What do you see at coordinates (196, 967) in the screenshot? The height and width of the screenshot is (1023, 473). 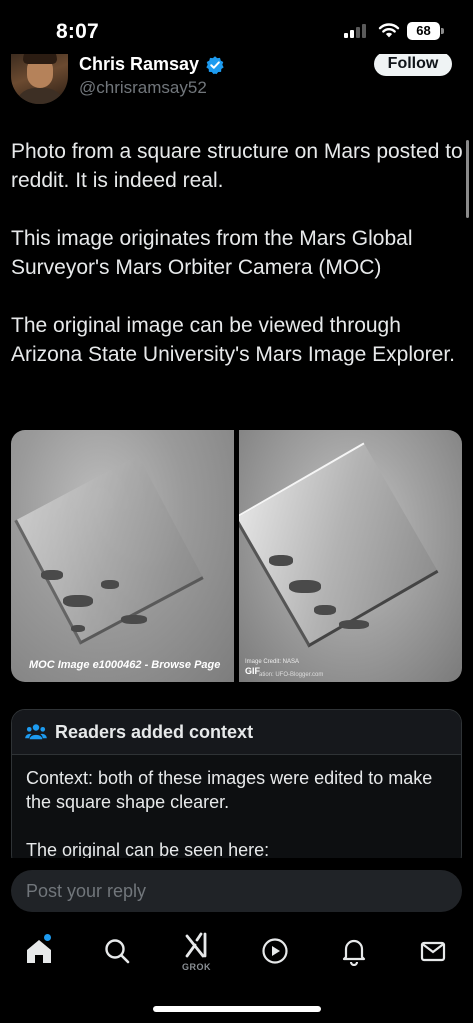 I see `grok-label: GROK` at bounding box center [196, 967].